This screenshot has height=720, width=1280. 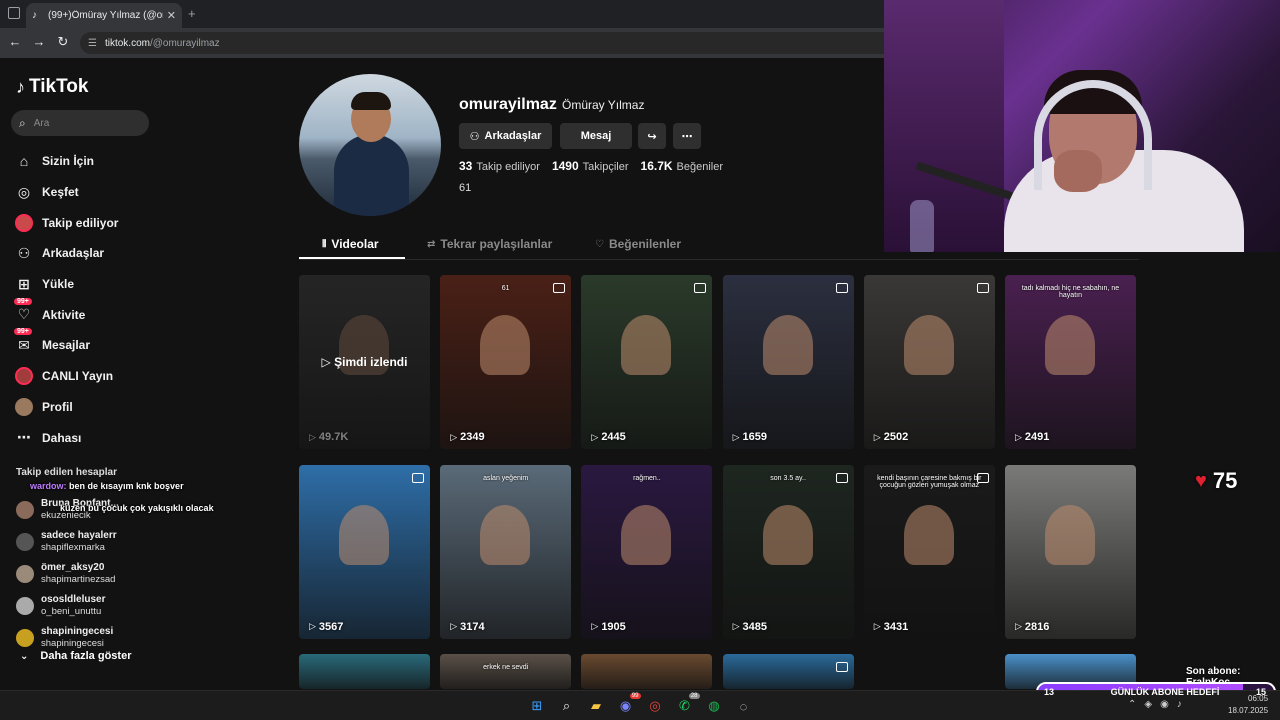 What do you see at coordinates (41, 123) in the screenshot?
I see `search-placeholder: Ara` at bounding box center [41, 123].